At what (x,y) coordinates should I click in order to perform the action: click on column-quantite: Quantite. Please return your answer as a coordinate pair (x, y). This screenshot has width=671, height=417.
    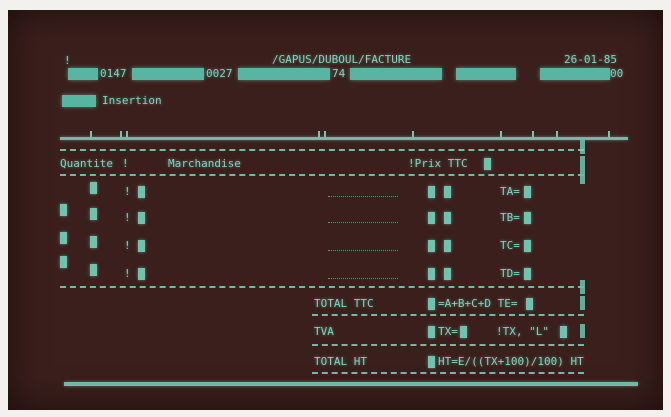
    Looking at the image, I should click on (86, 163).